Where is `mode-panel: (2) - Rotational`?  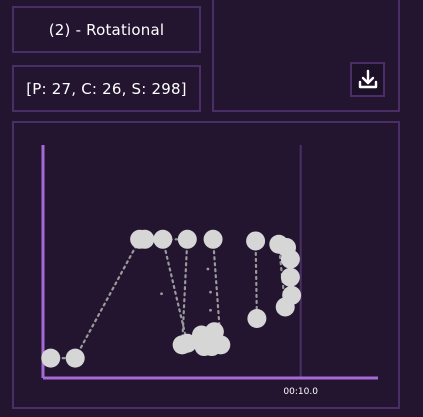 mode-panel: (2) - Rotational is located at coordinates (106, 29).